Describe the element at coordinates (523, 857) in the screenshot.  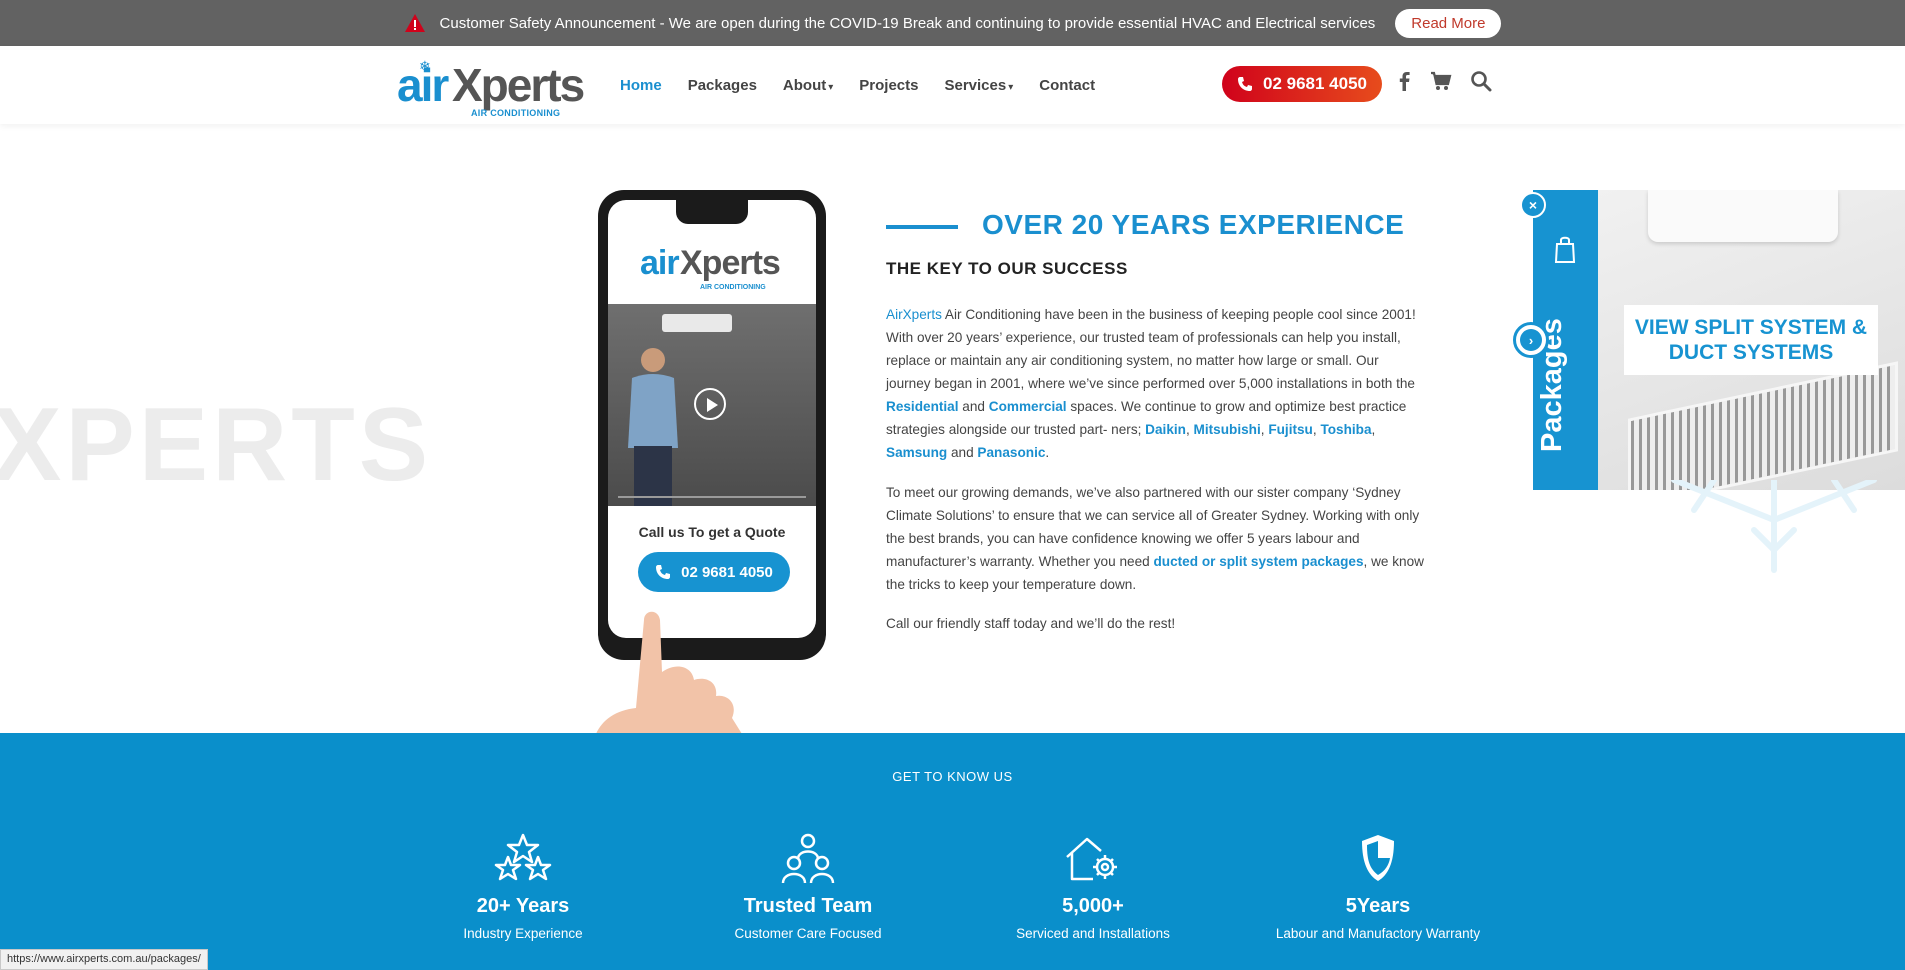
I see `stars-icon` at that location.